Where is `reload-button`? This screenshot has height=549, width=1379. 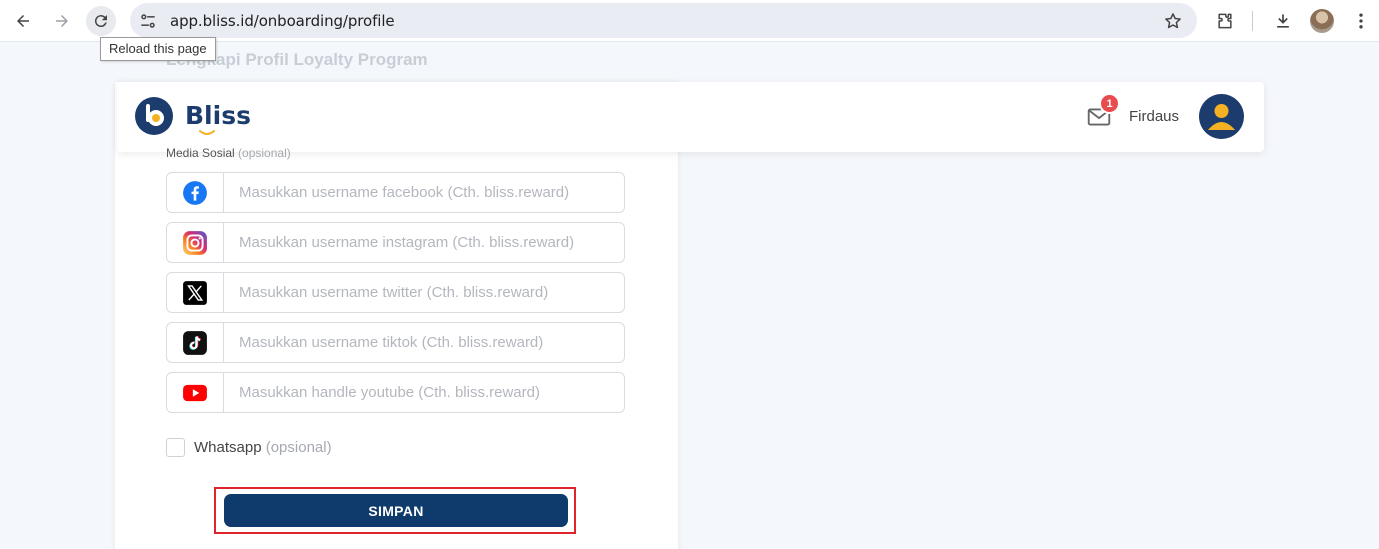 reload-button is located at coordinates (101, 21).